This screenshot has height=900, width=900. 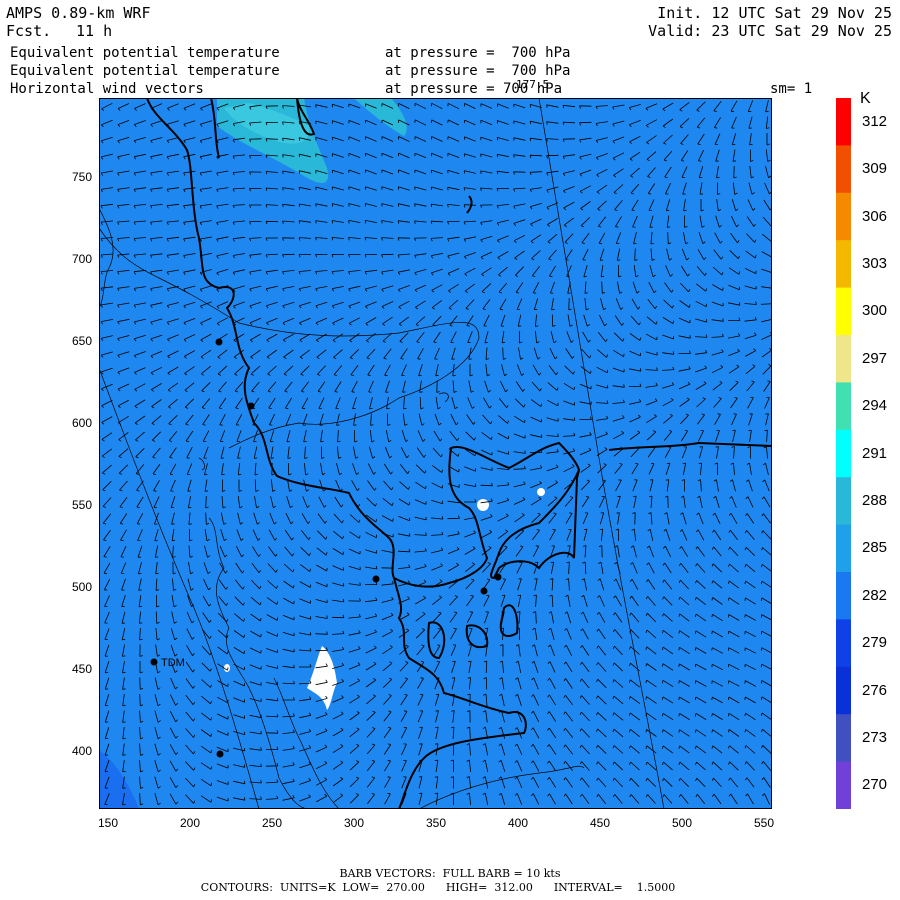 What do you see at coordinates (81, 669) in the screenshot?
I see `y-tick-450: 450` at bounding box center [81, 669].